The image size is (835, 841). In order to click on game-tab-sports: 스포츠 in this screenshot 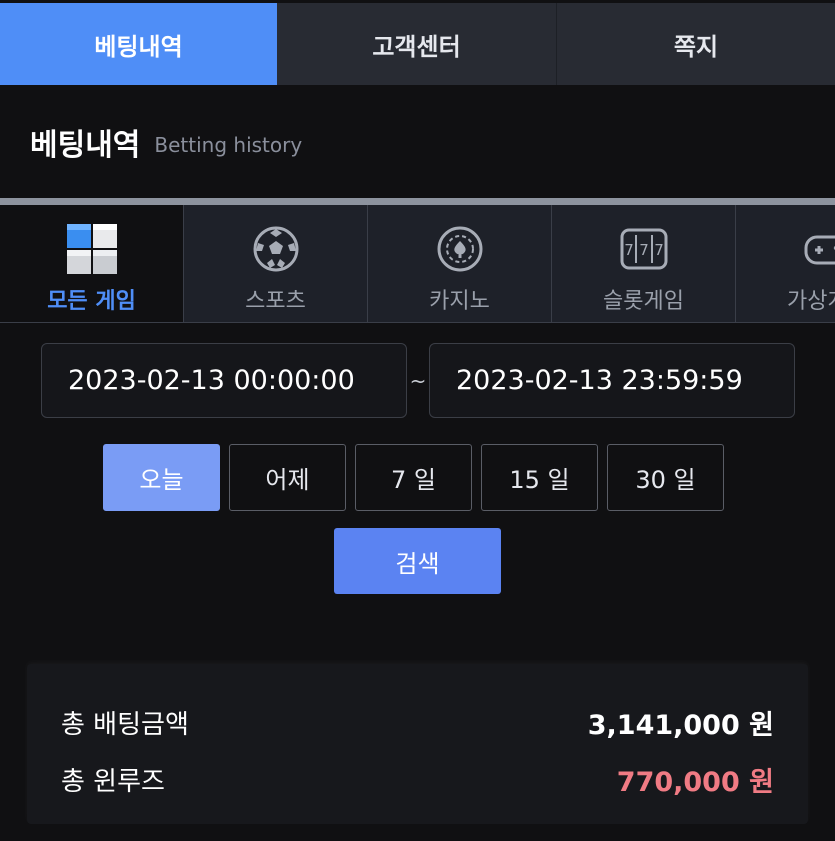, I will do `click(276, 263)`.